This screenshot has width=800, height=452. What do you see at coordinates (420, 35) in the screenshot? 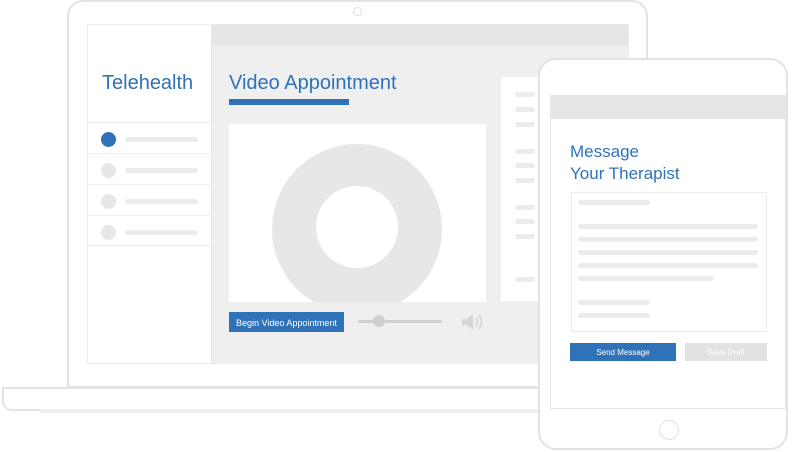
I see `main-top-strip` at bounding box center [420, 35].